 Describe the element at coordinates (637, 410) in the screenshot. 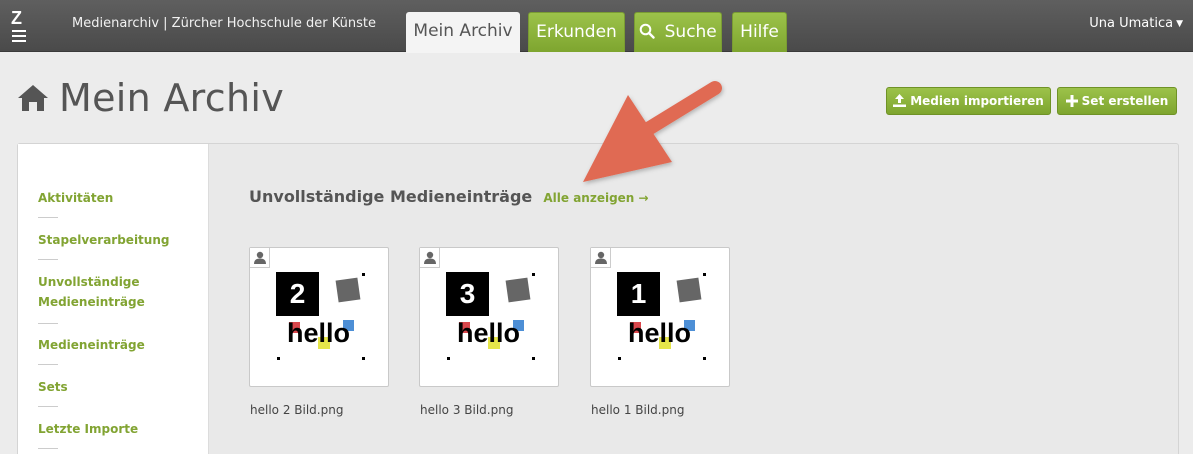

I see `entry-filename: hello 1 Bild.png` at that location.